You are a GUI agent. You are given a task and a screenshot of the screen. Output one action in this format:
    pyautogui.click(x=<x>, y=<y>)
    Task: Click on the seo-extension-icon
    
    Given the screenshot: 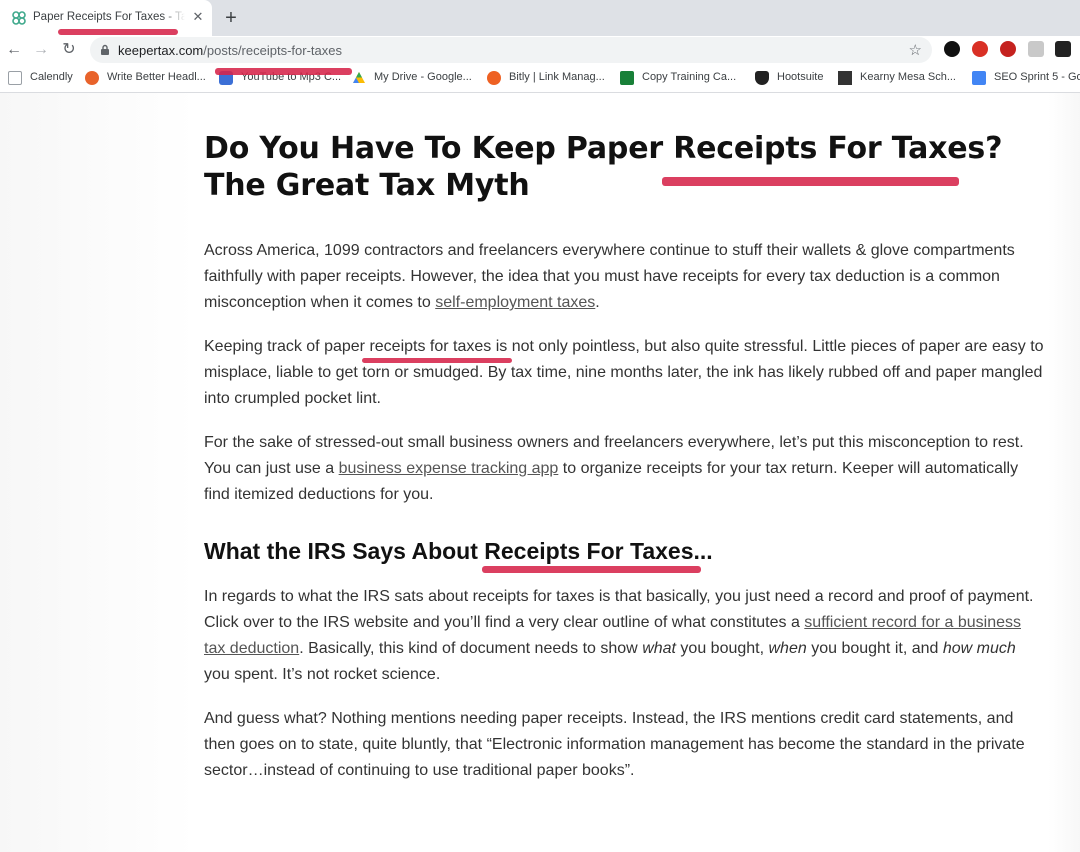 What is the action you would take?
    pyautogui.click(x=1008, y=49)
    